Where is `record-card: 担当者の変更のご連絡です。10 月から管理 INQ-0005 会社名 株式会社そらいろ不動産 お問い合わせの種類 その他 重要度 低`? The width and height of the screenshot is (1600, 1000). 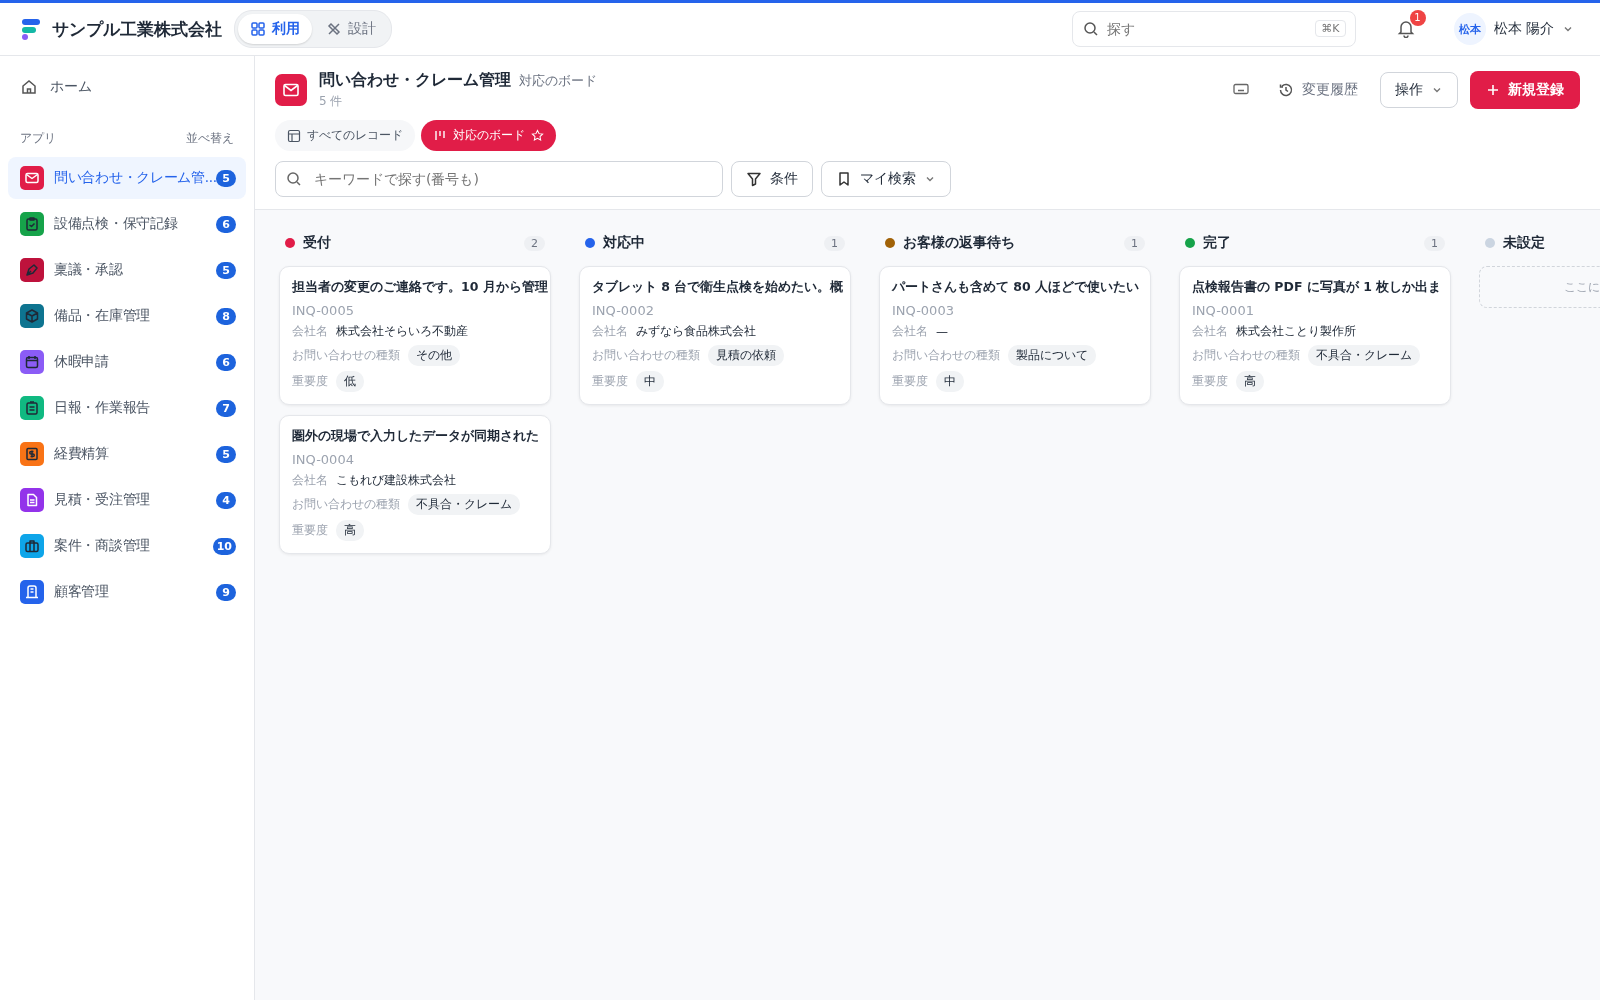
record-card: 担当者の変更のご連絡です。10 月から管理 INQ-0005 会社名 株式会社そらいろ不動産 お問い合わせの種類 その他 重要度 低 is located at coordinates (415, 335).